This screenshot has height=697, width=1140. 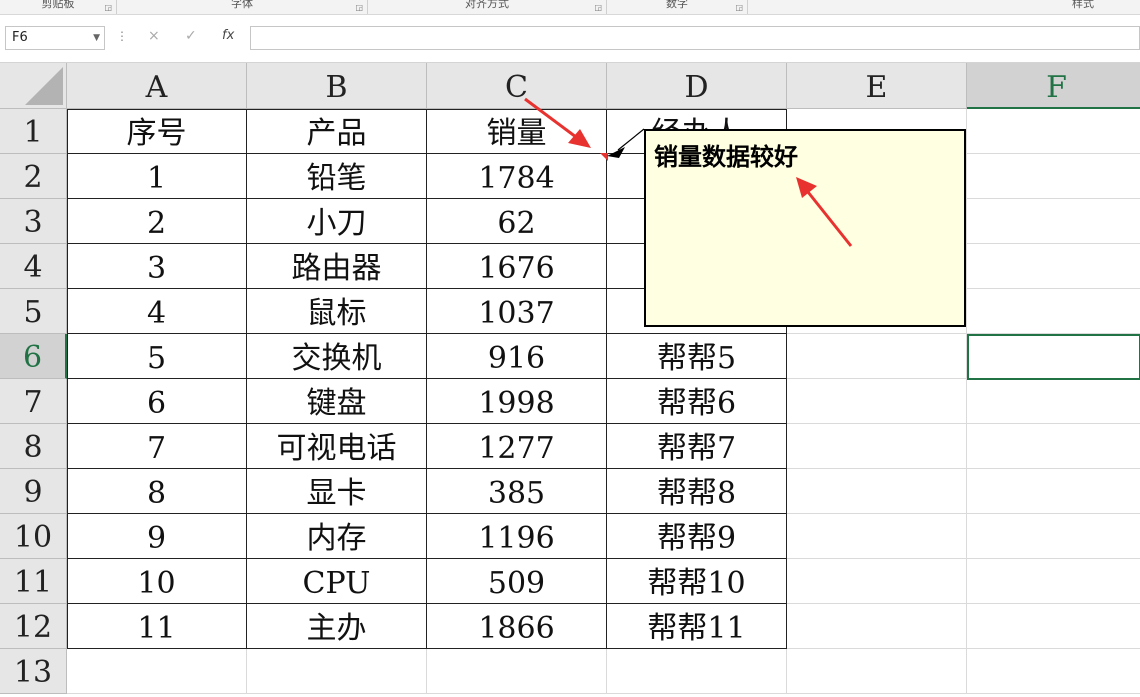 What do you see at coordinates (604, 157) in the screenshot?
I see `comment-indicator-icon` at bounding box center [604, 157].